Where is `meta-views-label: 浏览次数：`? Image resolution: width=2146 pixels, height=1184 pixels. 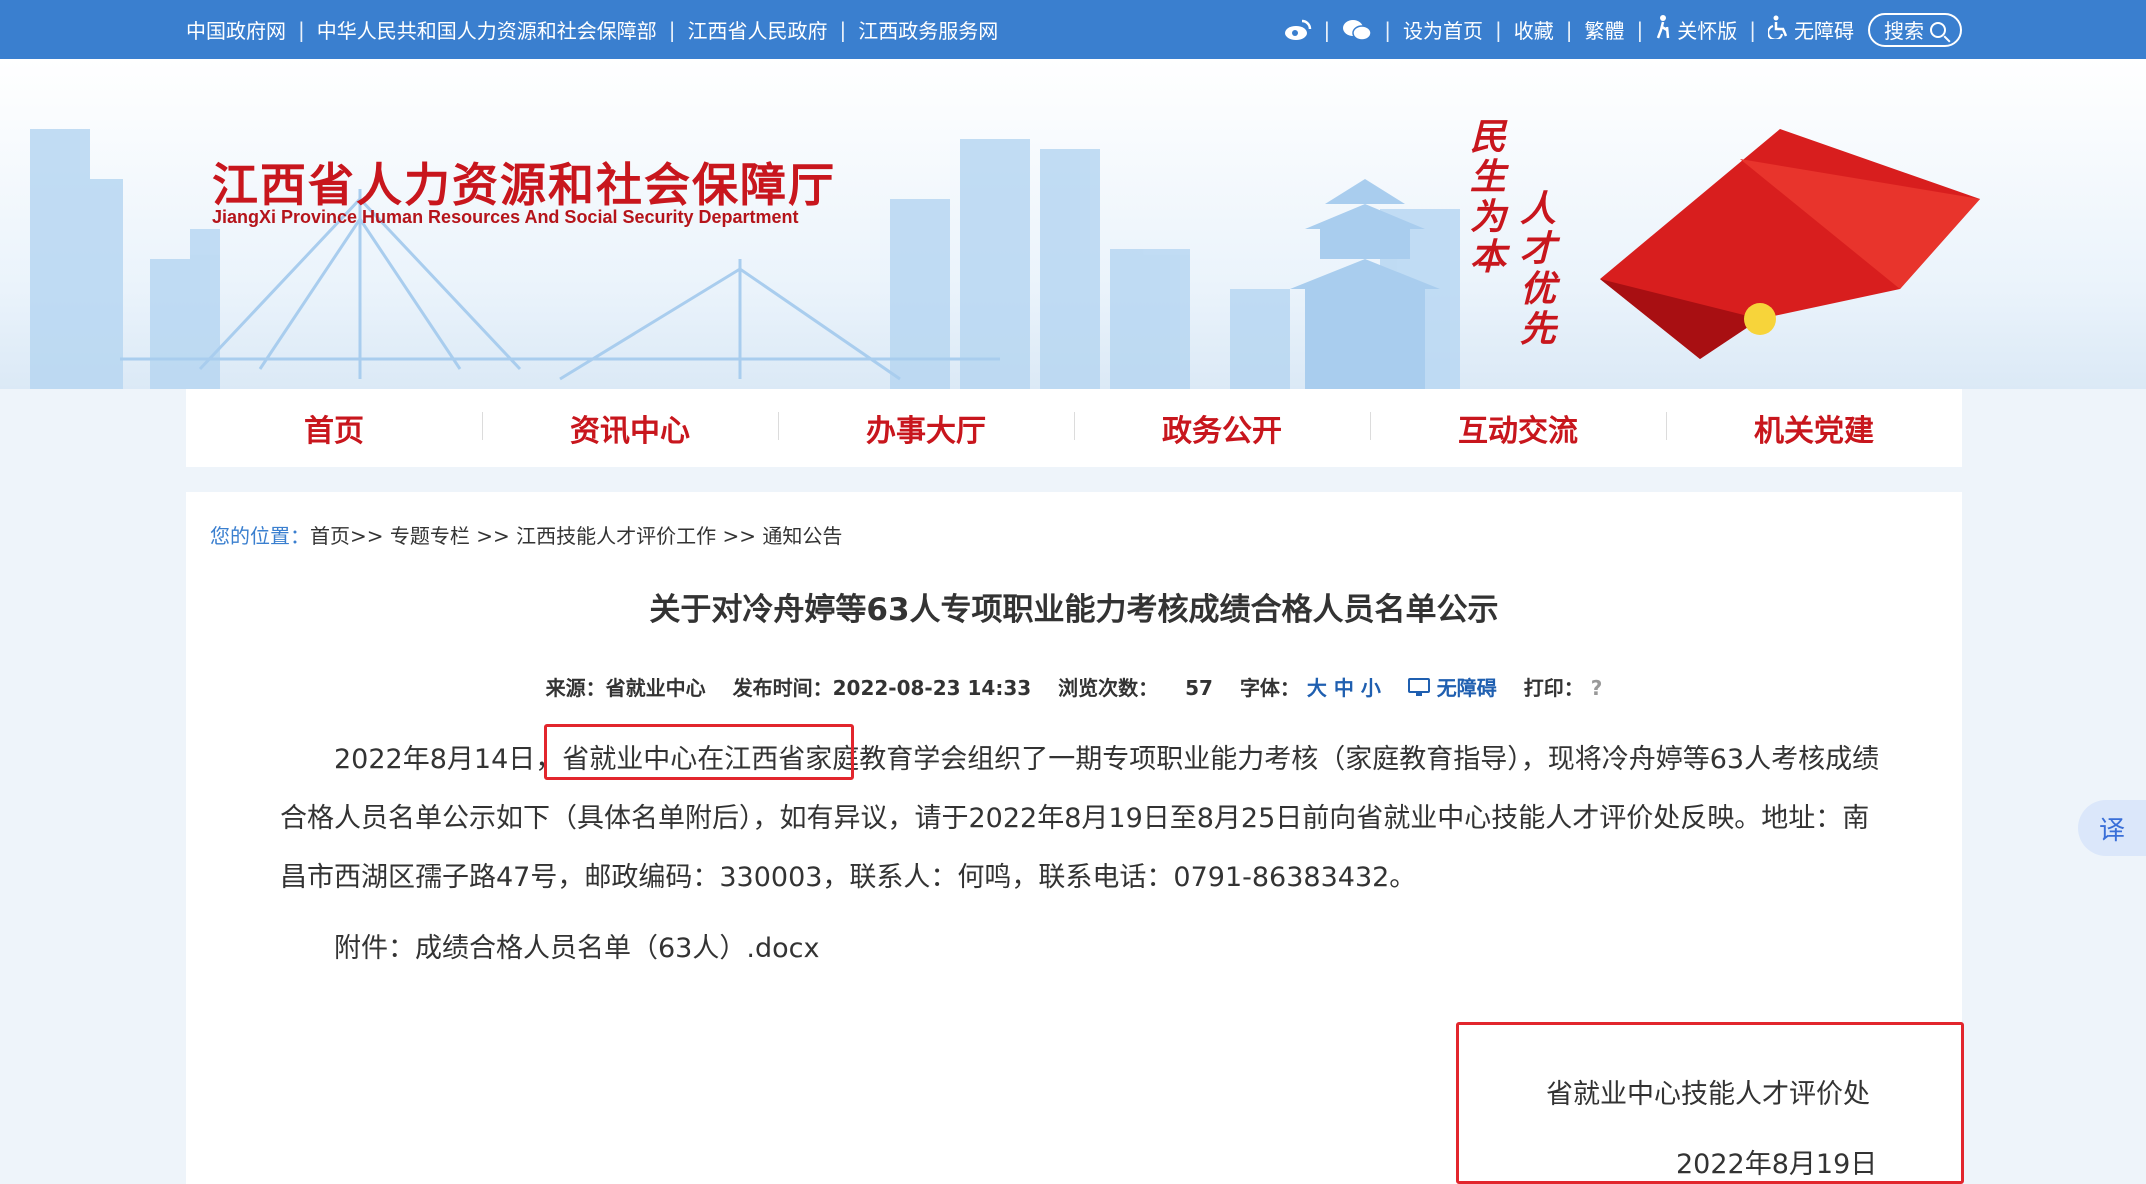
meta-views-label: 浏览次数： is located at coordinates (1108, 688).